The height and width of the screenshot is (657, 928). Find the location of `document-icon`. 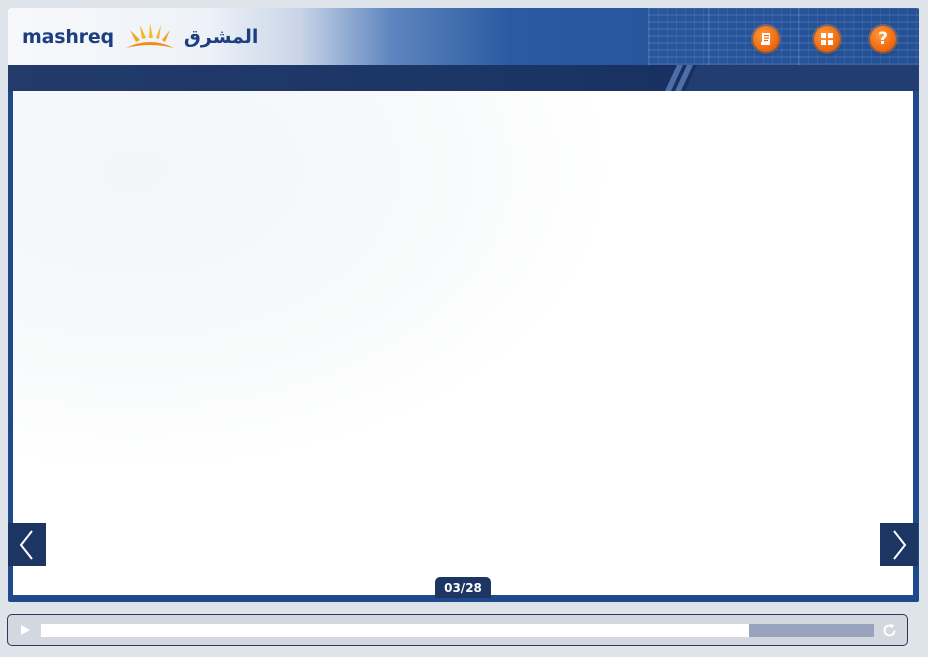

document-icon is located at coordinates (765, 39).